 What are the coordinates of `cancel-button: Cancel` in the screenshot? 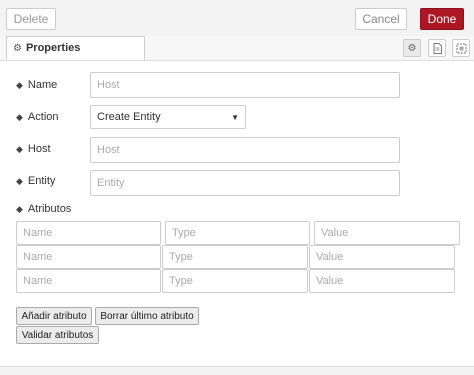 It's located at (381, 19).